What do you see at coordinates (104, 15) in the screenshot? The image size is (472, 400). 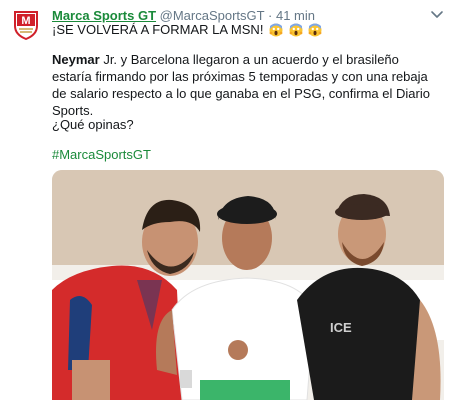 I see `display-name: Marca Sports GT` at bounding box center [104, 15].